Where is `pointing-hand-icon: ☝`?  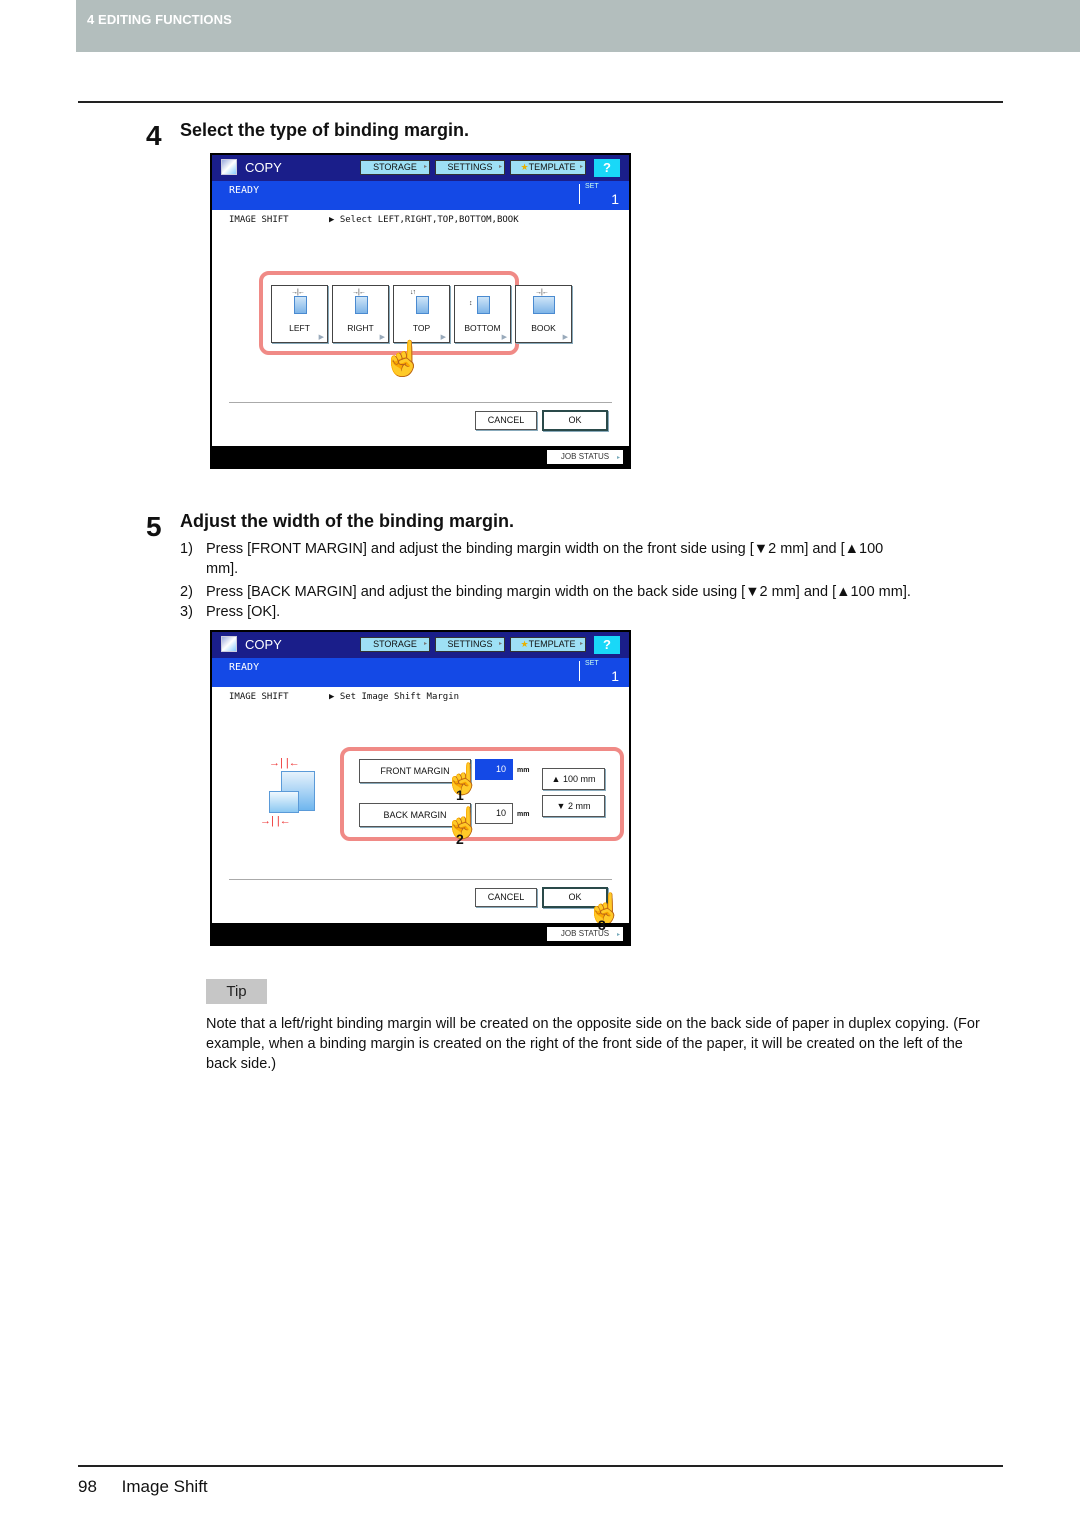 pointing-hand-icon: ☝ is located at coordinates (403, 359).